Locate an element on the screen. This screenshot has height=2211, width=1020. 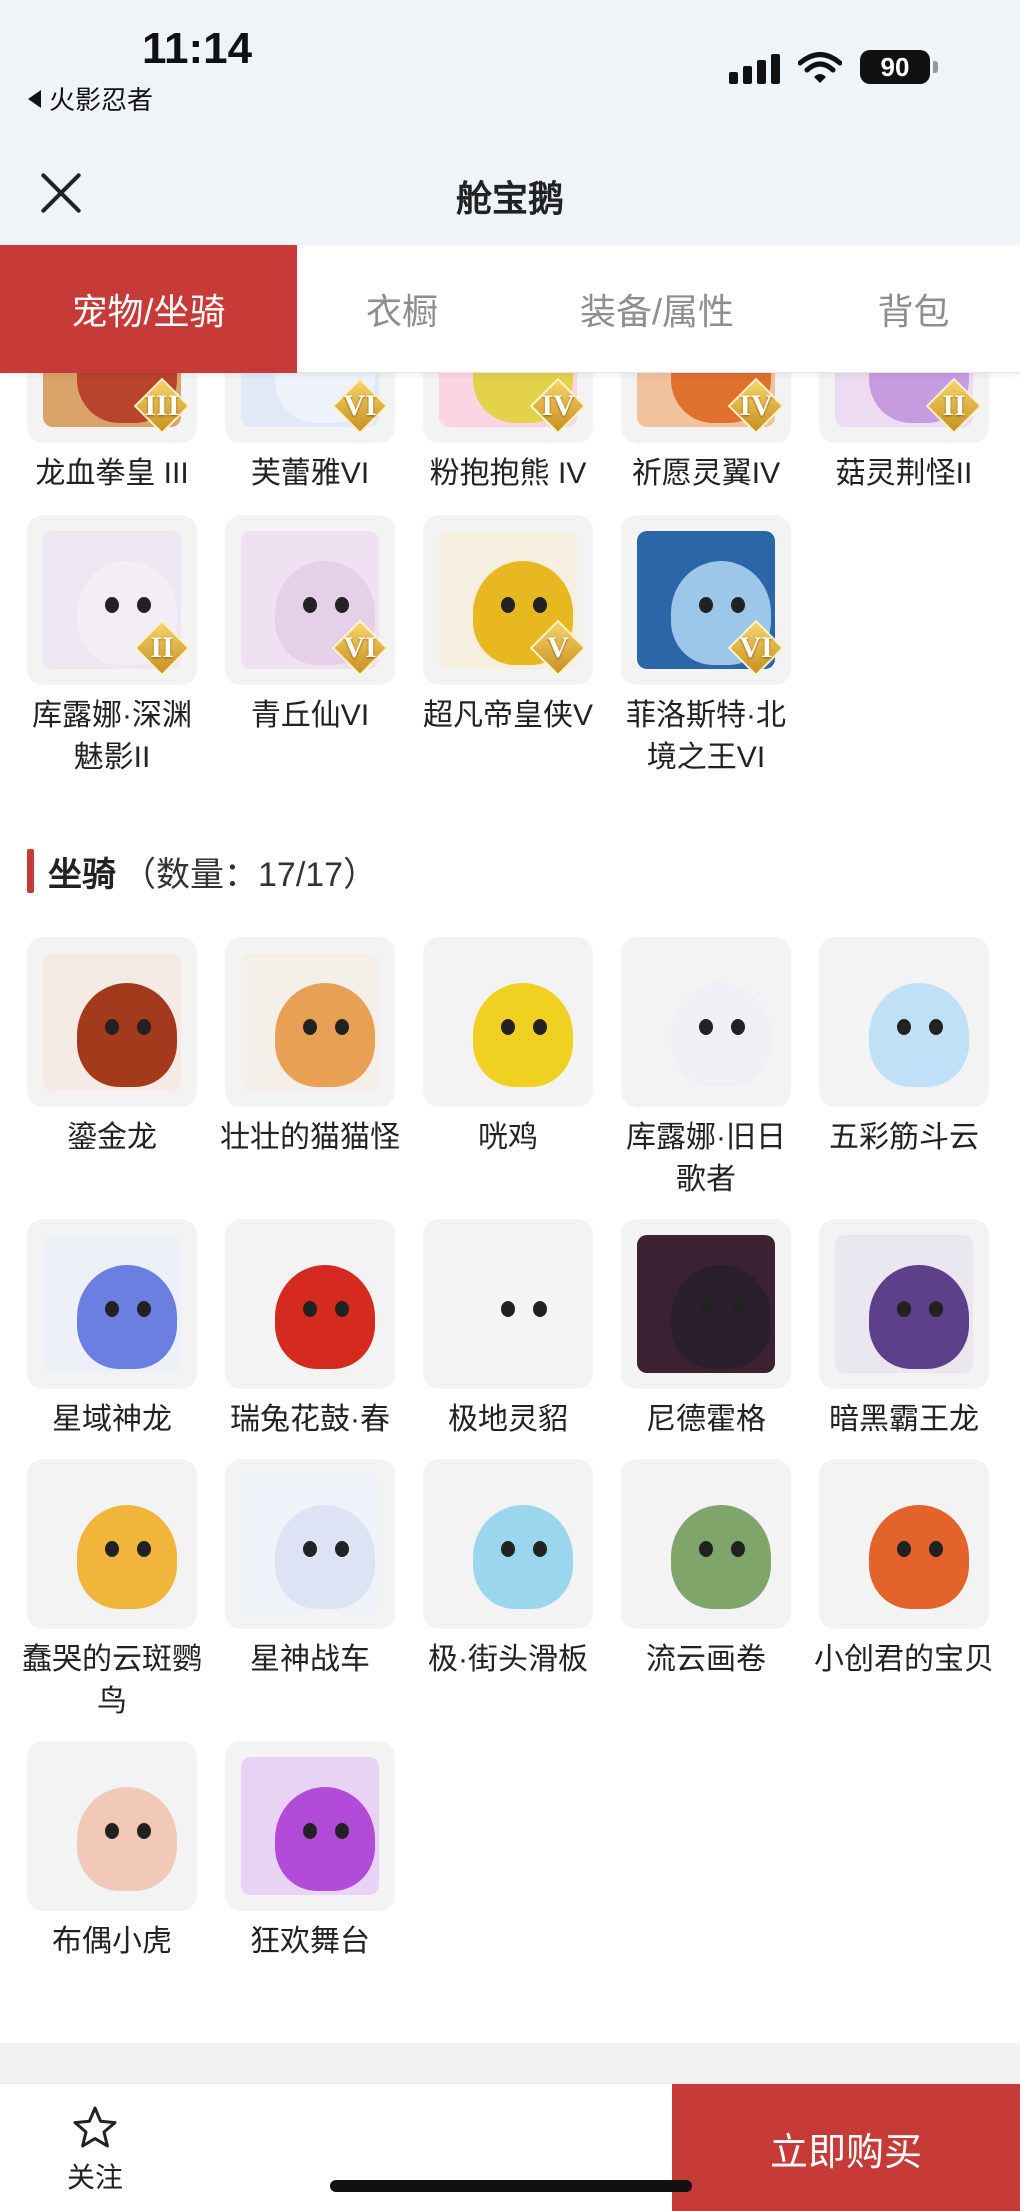
mount-item: 极·街头滑板 is located at coordinates (508, 1591).